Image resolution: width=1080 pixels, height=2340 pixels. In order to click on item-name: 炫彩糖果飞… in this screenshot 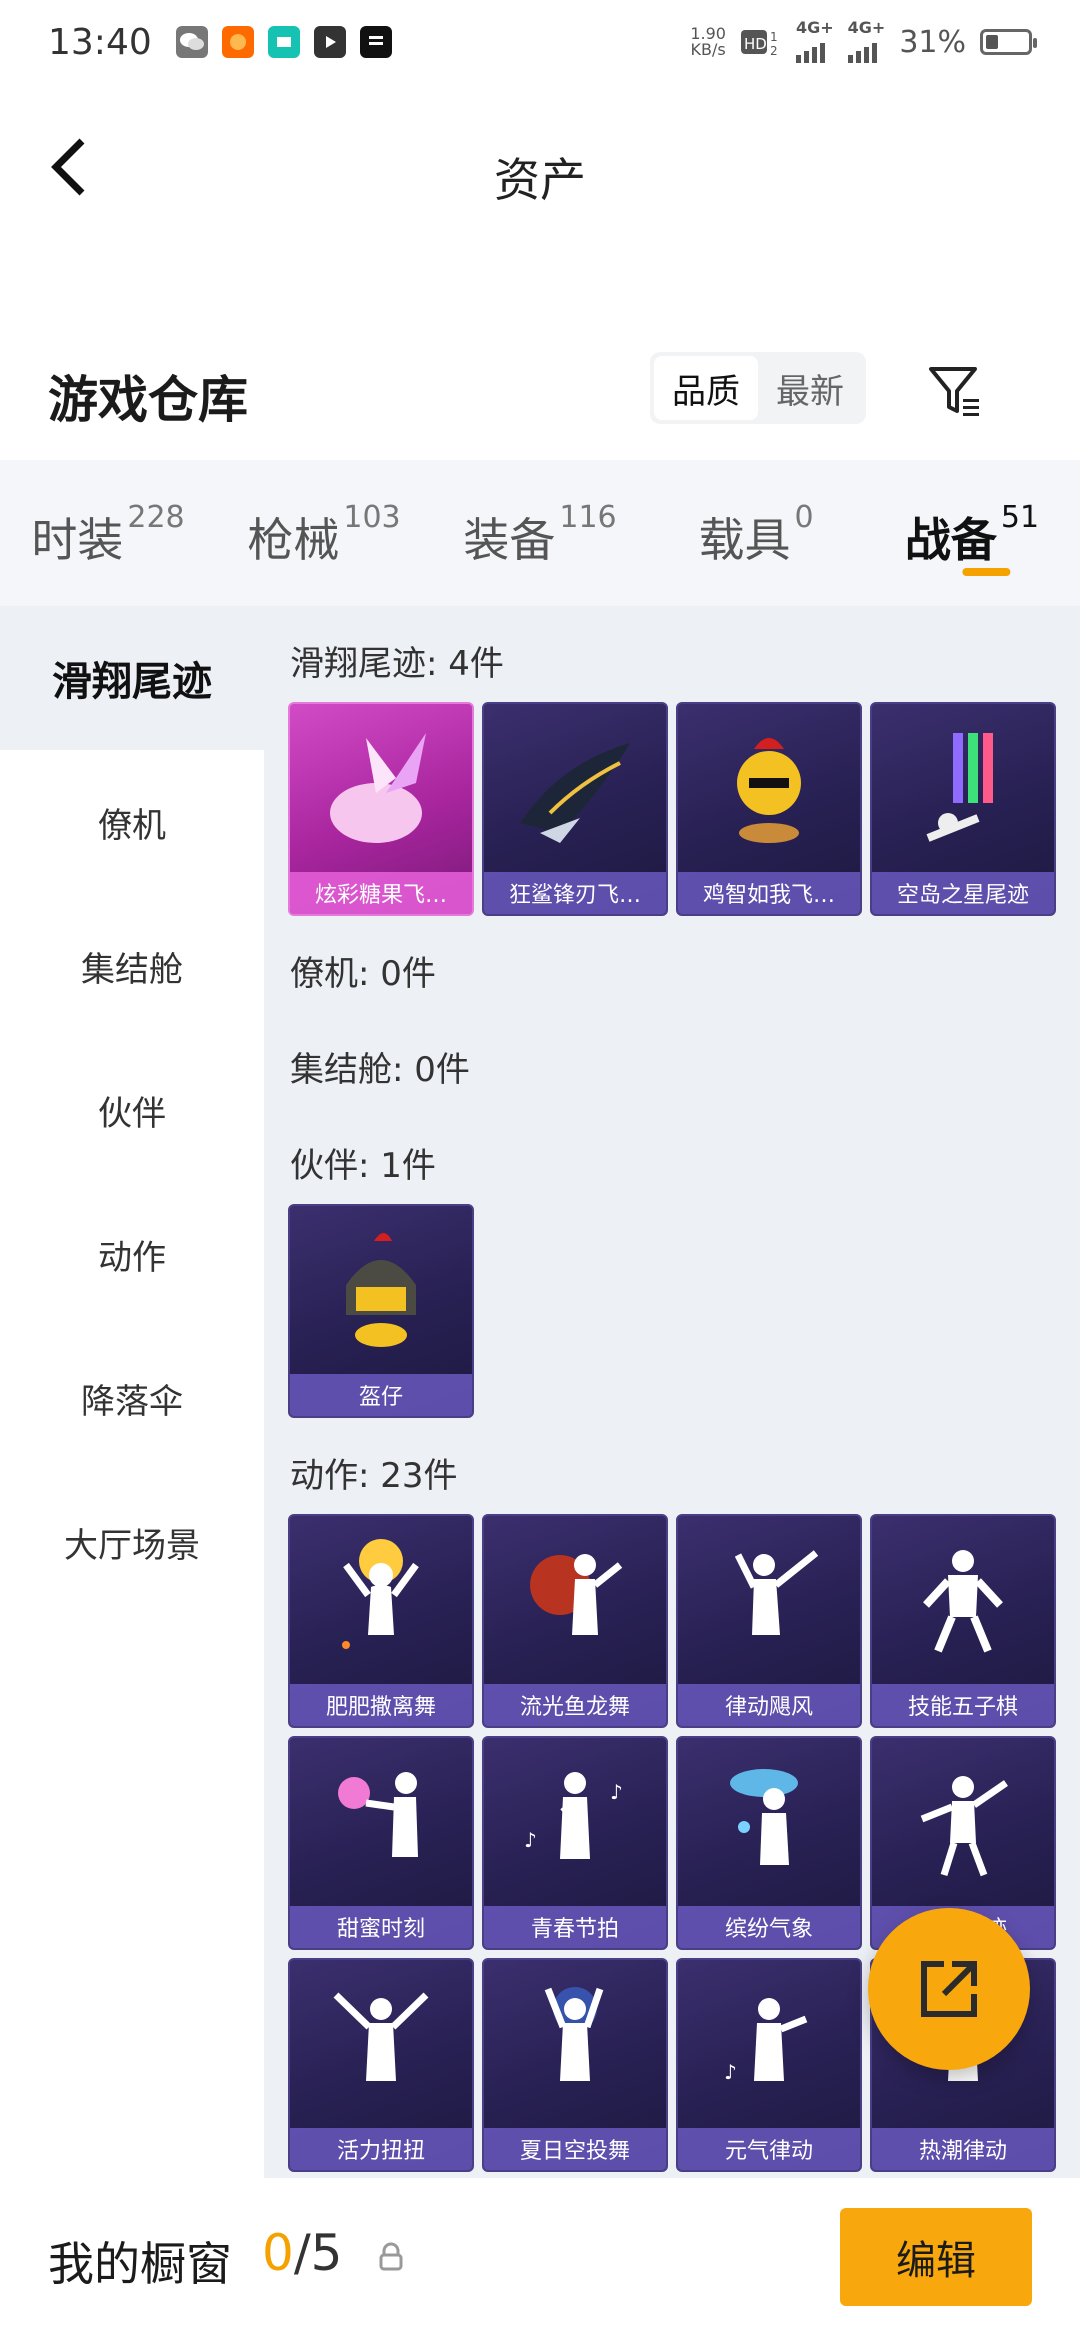, I will do `click(381, 893)`.